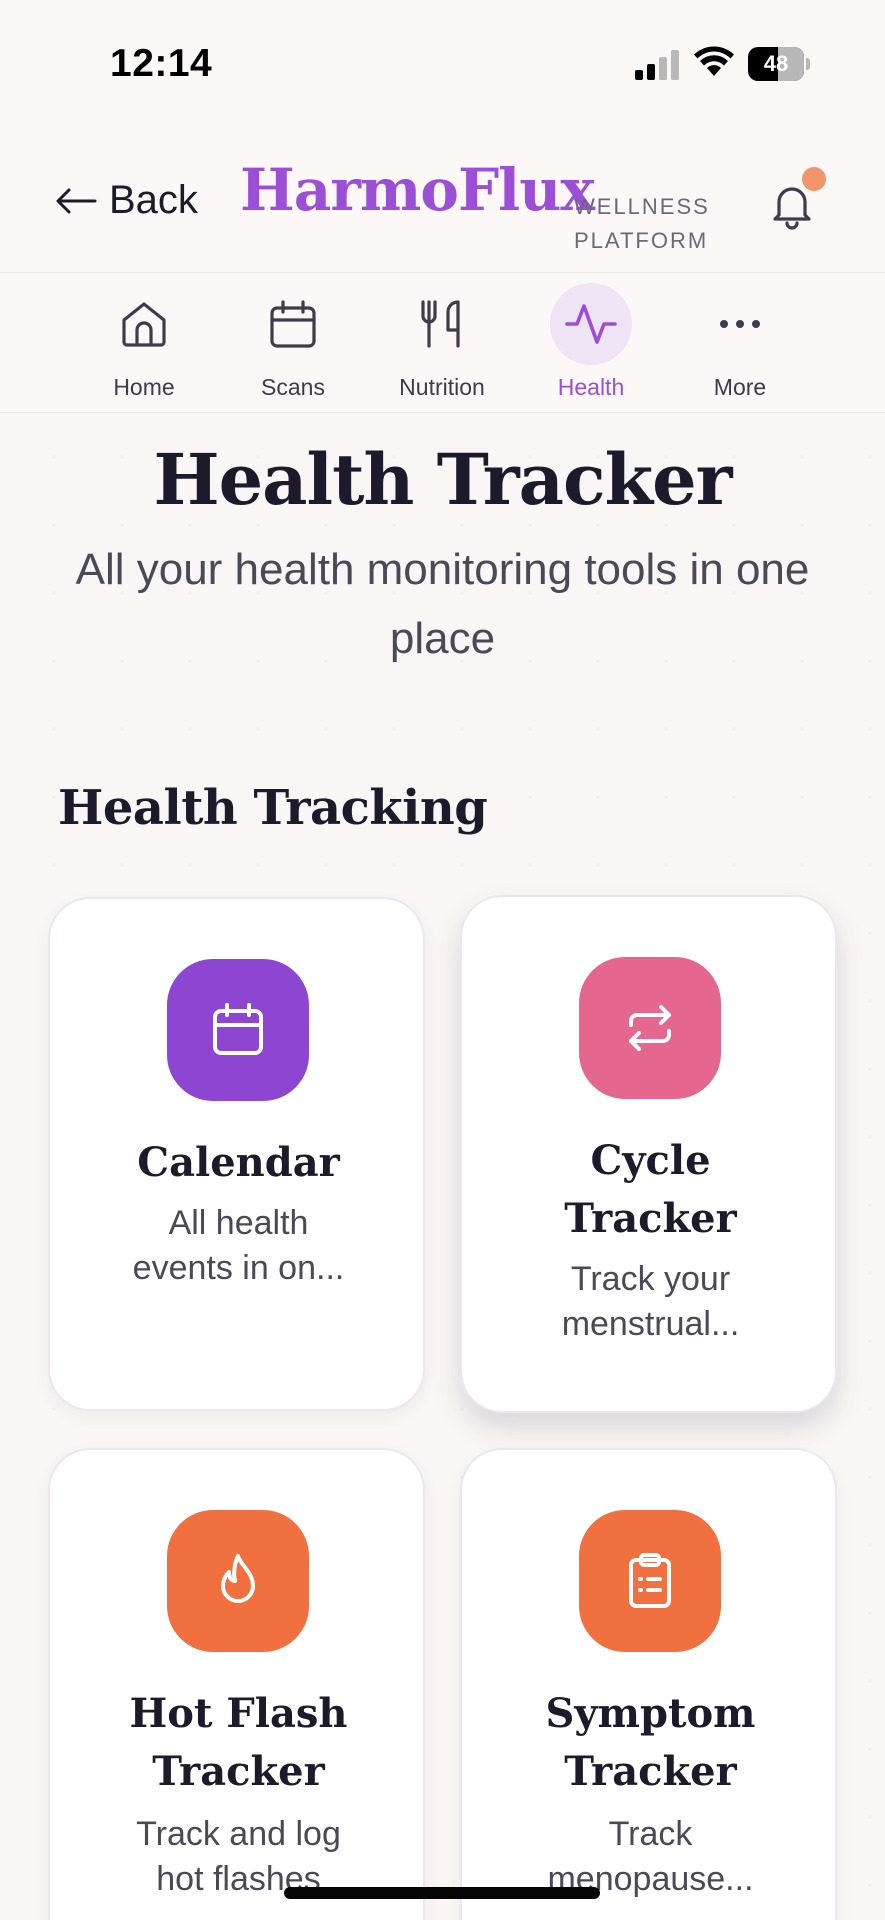  What do you see at coordinates (641, 240) in the screenshot?
I see `tagline-line-2: PLATFORM` at bounding box center [641, 240].